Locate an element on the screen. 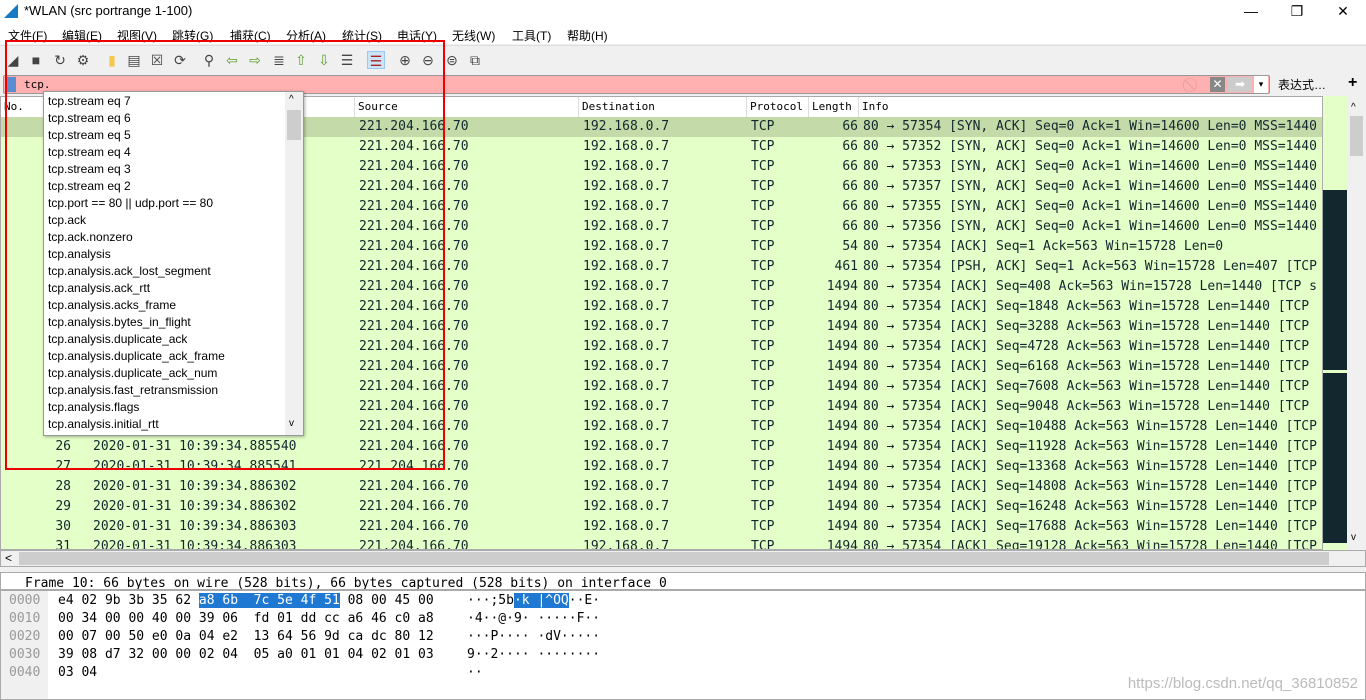 The image size is (1366, 700). autocomplete-item: tcp.stream eq 7 is located at coordinates (89, 101).